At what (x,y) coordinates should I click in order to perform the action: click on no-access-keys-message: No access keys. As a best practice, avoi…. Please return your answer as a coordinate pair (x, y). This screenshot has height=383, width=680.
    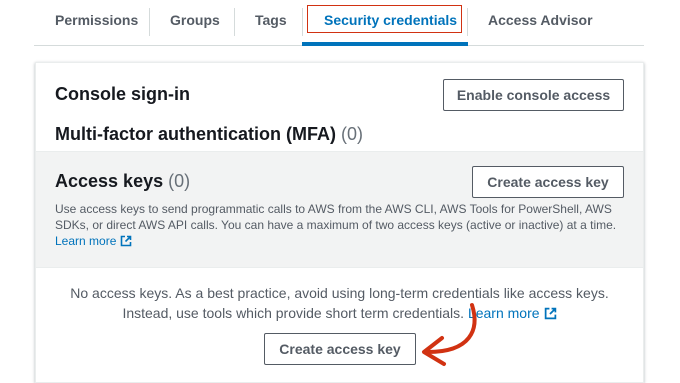
    Looking at the image, I should click on (339, 303).